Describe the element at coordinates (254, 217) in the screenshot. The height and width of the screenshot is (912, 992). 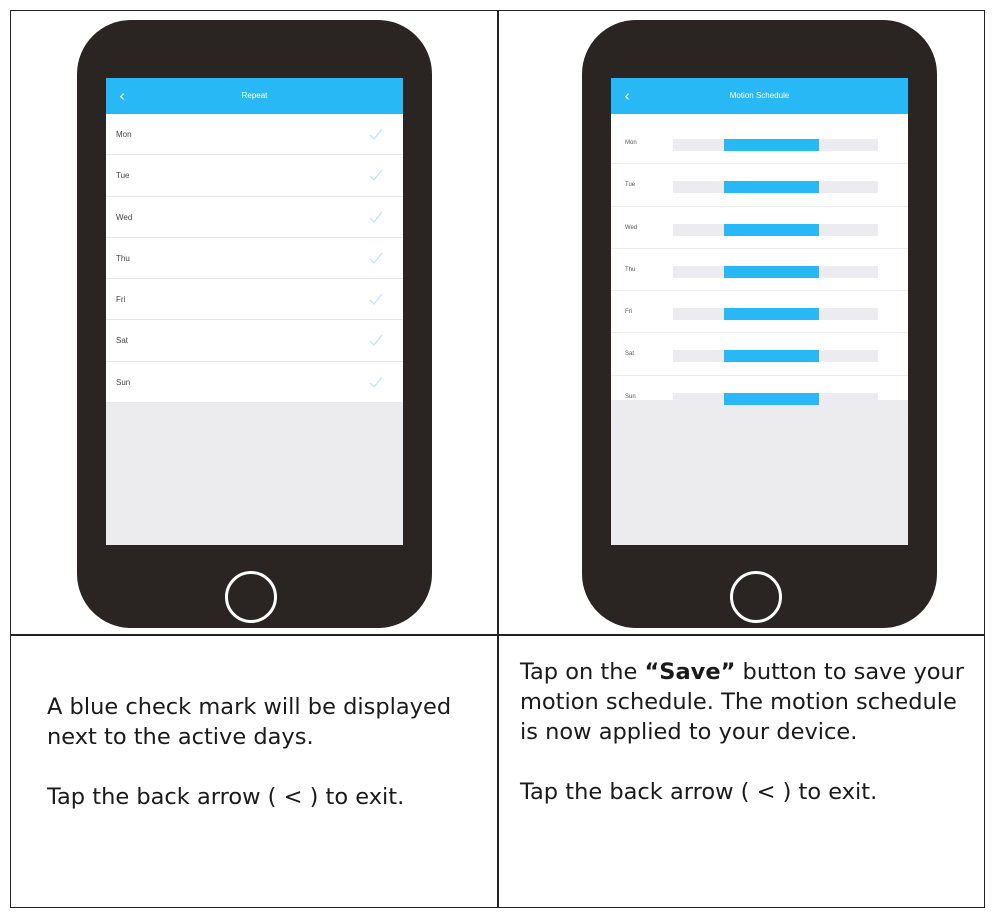
I see `day-row-wed: Wed` at that location.